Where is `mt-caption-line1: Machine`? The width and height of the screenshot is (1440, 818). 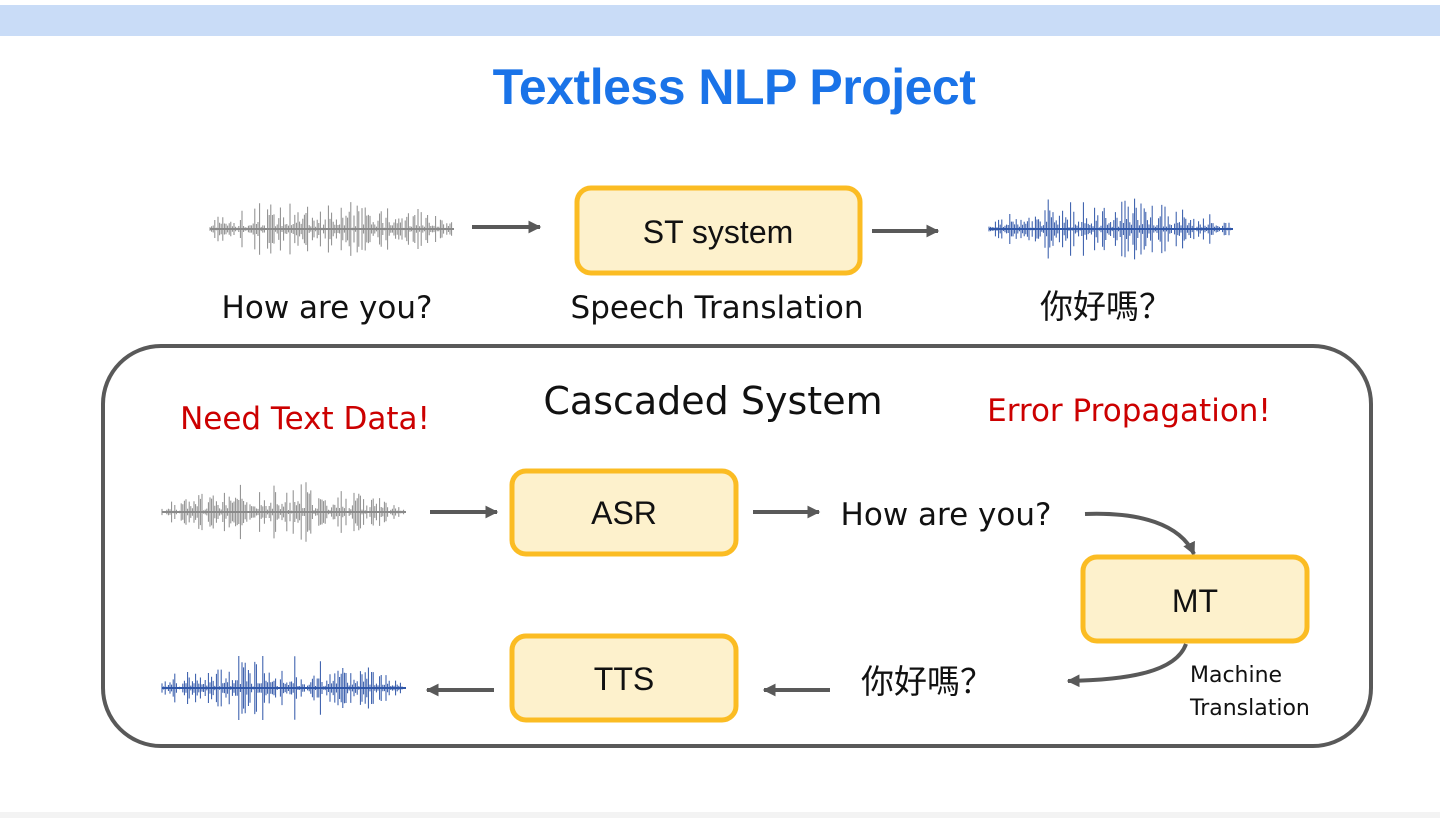 mt-caption-line1: Machine is located at coordinates (1236, 675).